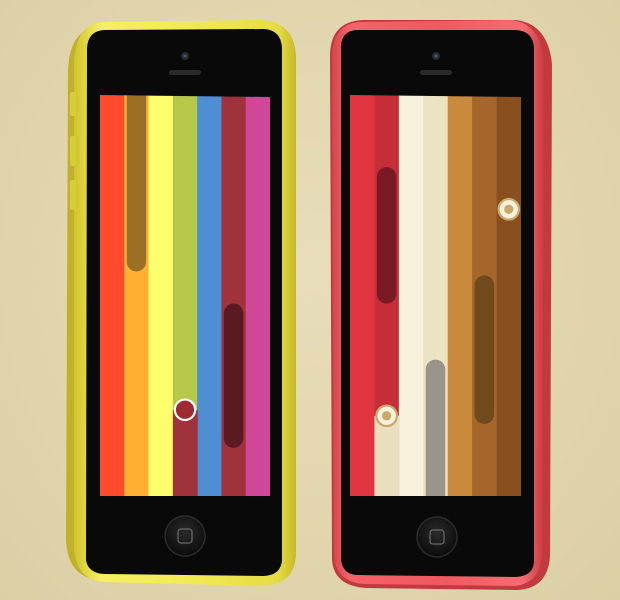 This screenshot has width=620, height=600. Describe the element at coordinates (73, 151) in the screenshot. I see `volume-up-button` at that location.